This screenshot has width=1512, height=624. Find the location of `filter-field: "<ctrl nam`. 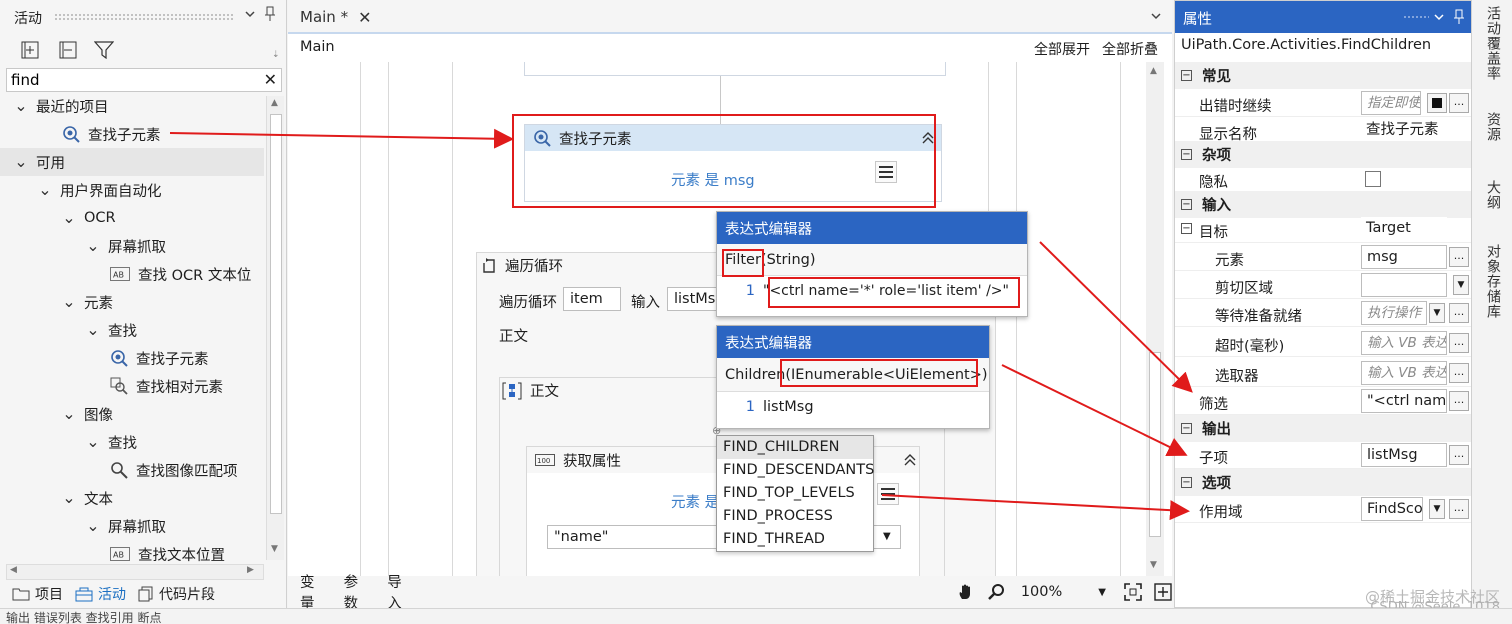

filter-field: "<ctrl nam is located at coordinates (1404, 401).